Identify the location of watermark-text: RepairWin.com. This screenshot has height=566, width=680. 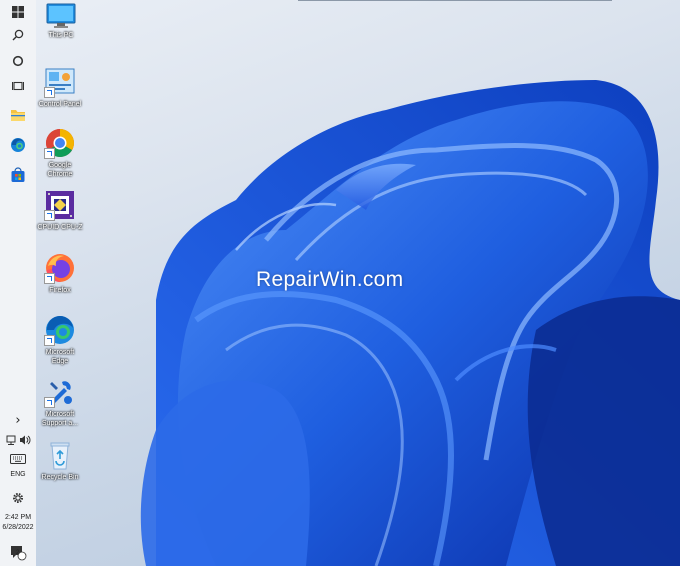
(330, 279).